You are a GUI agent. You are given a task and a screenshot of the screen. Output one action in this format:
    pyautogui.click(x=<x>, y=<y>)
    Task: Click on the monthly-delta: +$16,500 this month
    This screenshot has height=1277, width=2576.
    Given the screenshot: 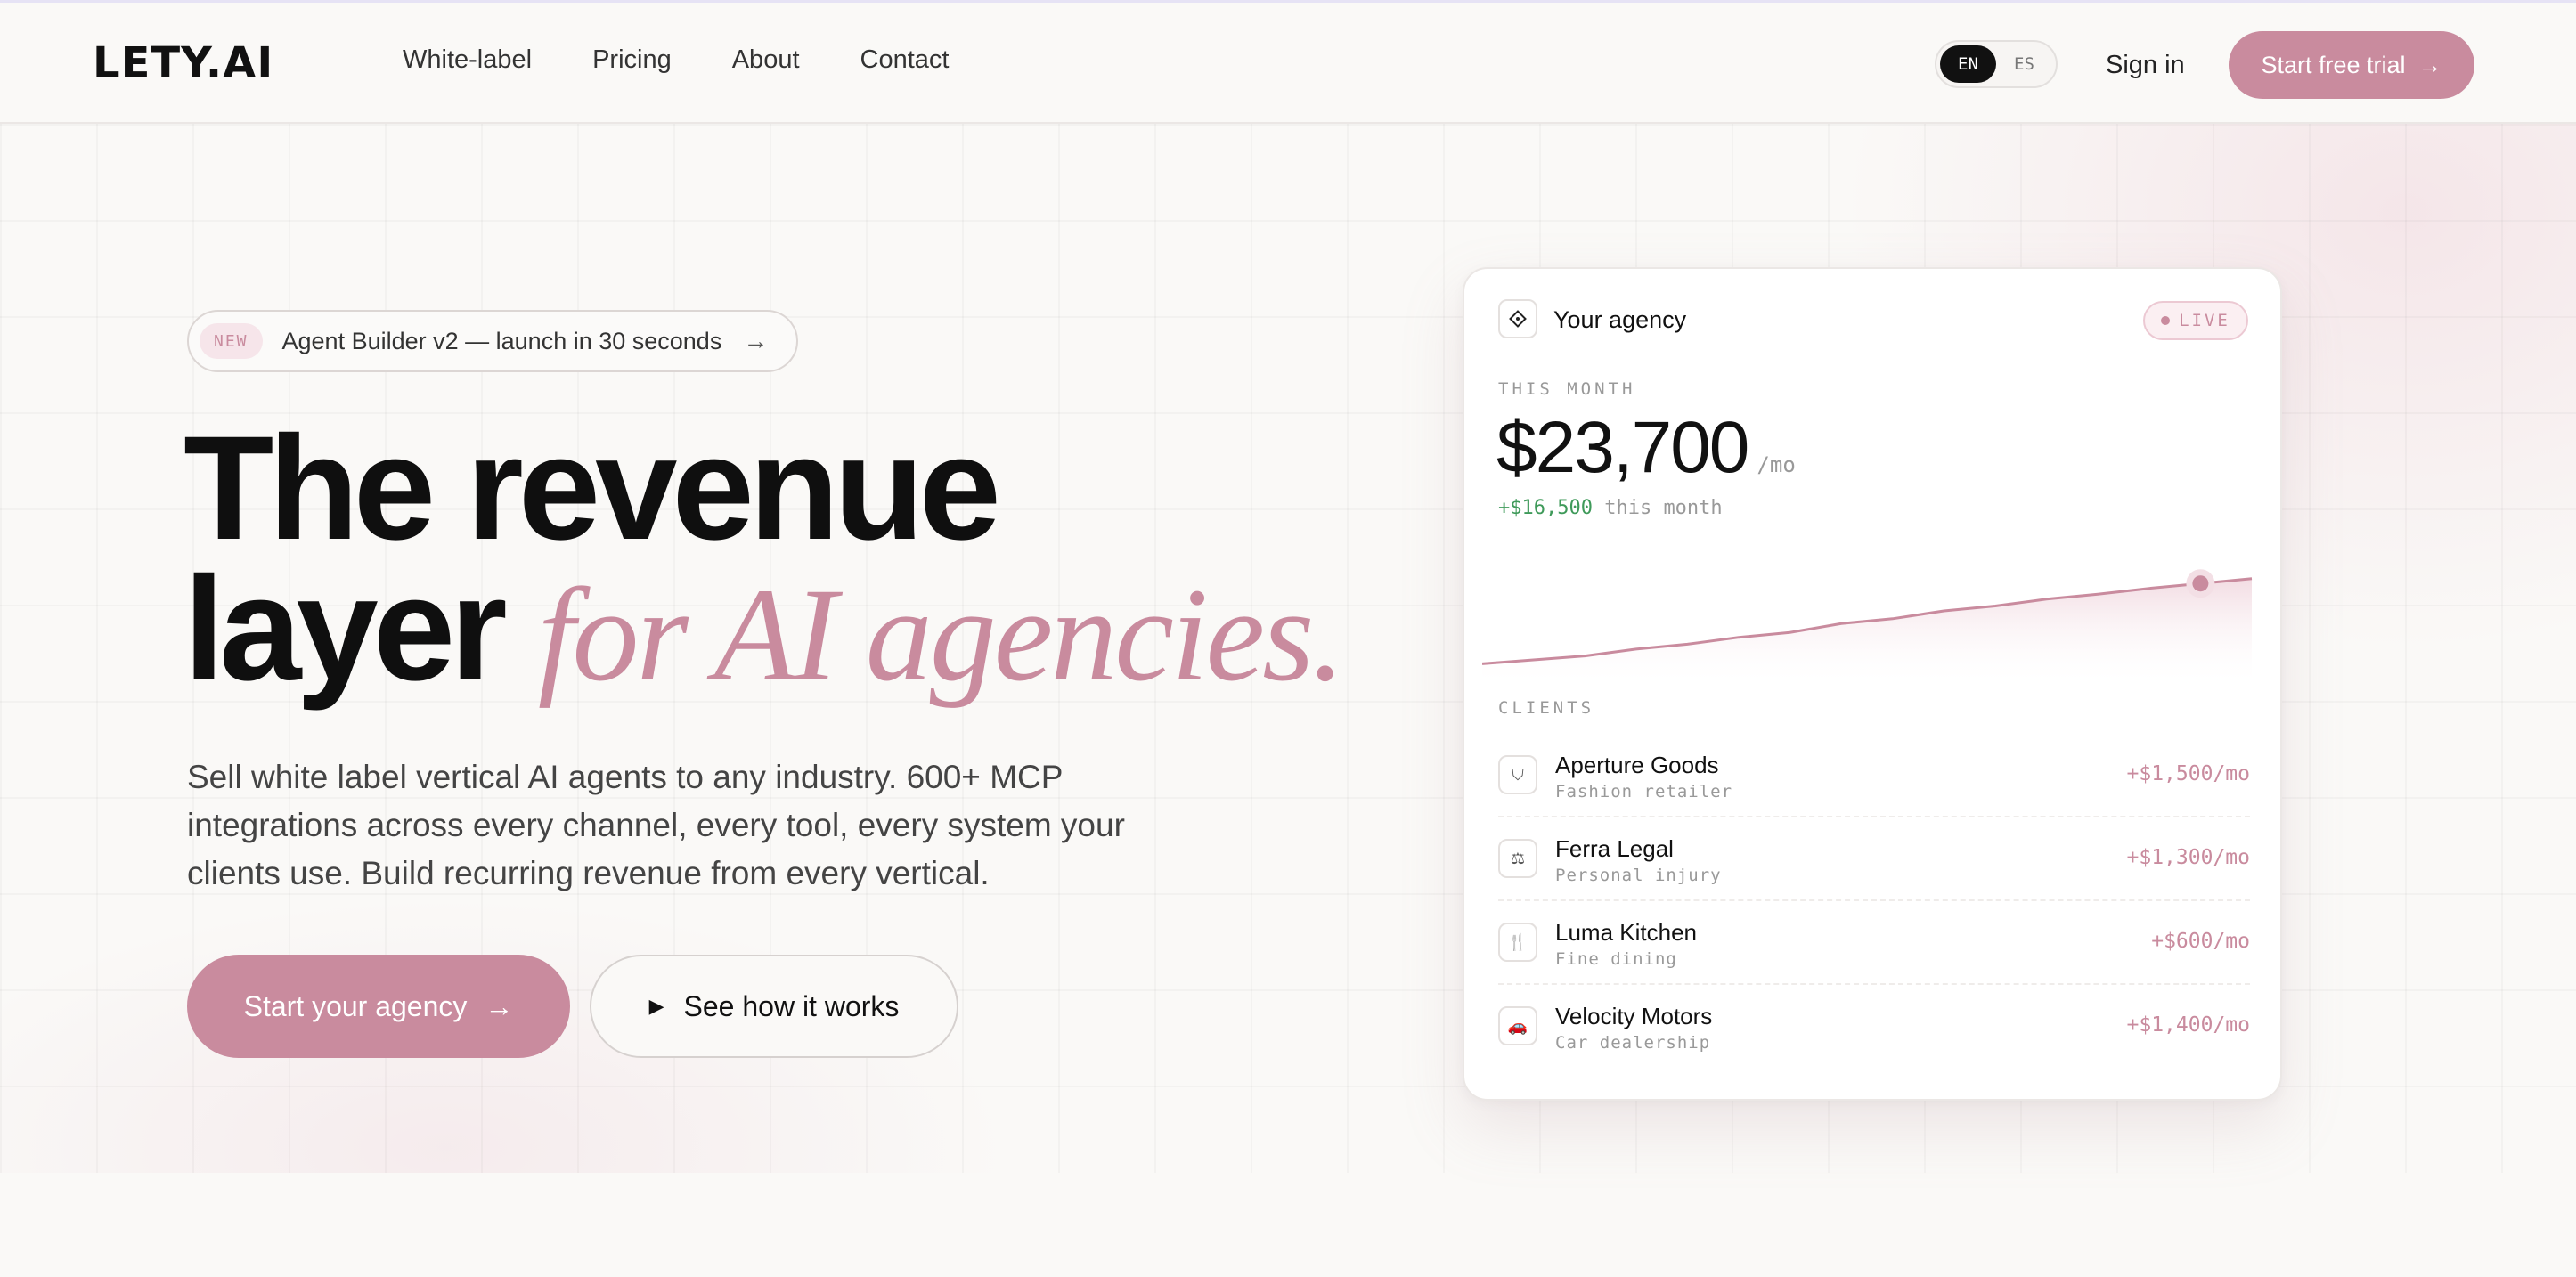 What is the action you would take?
    pyautogui.click(x=1611, y=508)
    